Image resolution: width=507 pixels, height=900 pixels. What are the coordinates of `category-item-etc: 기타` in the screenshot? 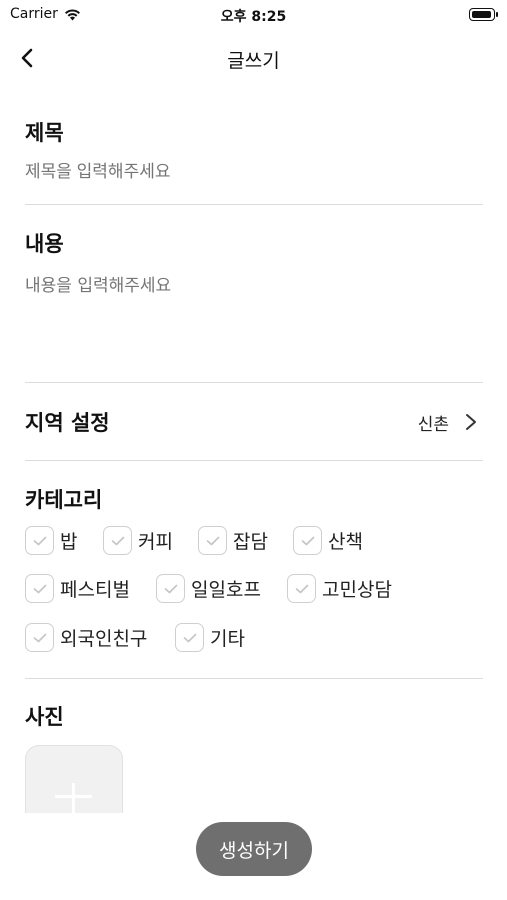 It's located at (210, 637).